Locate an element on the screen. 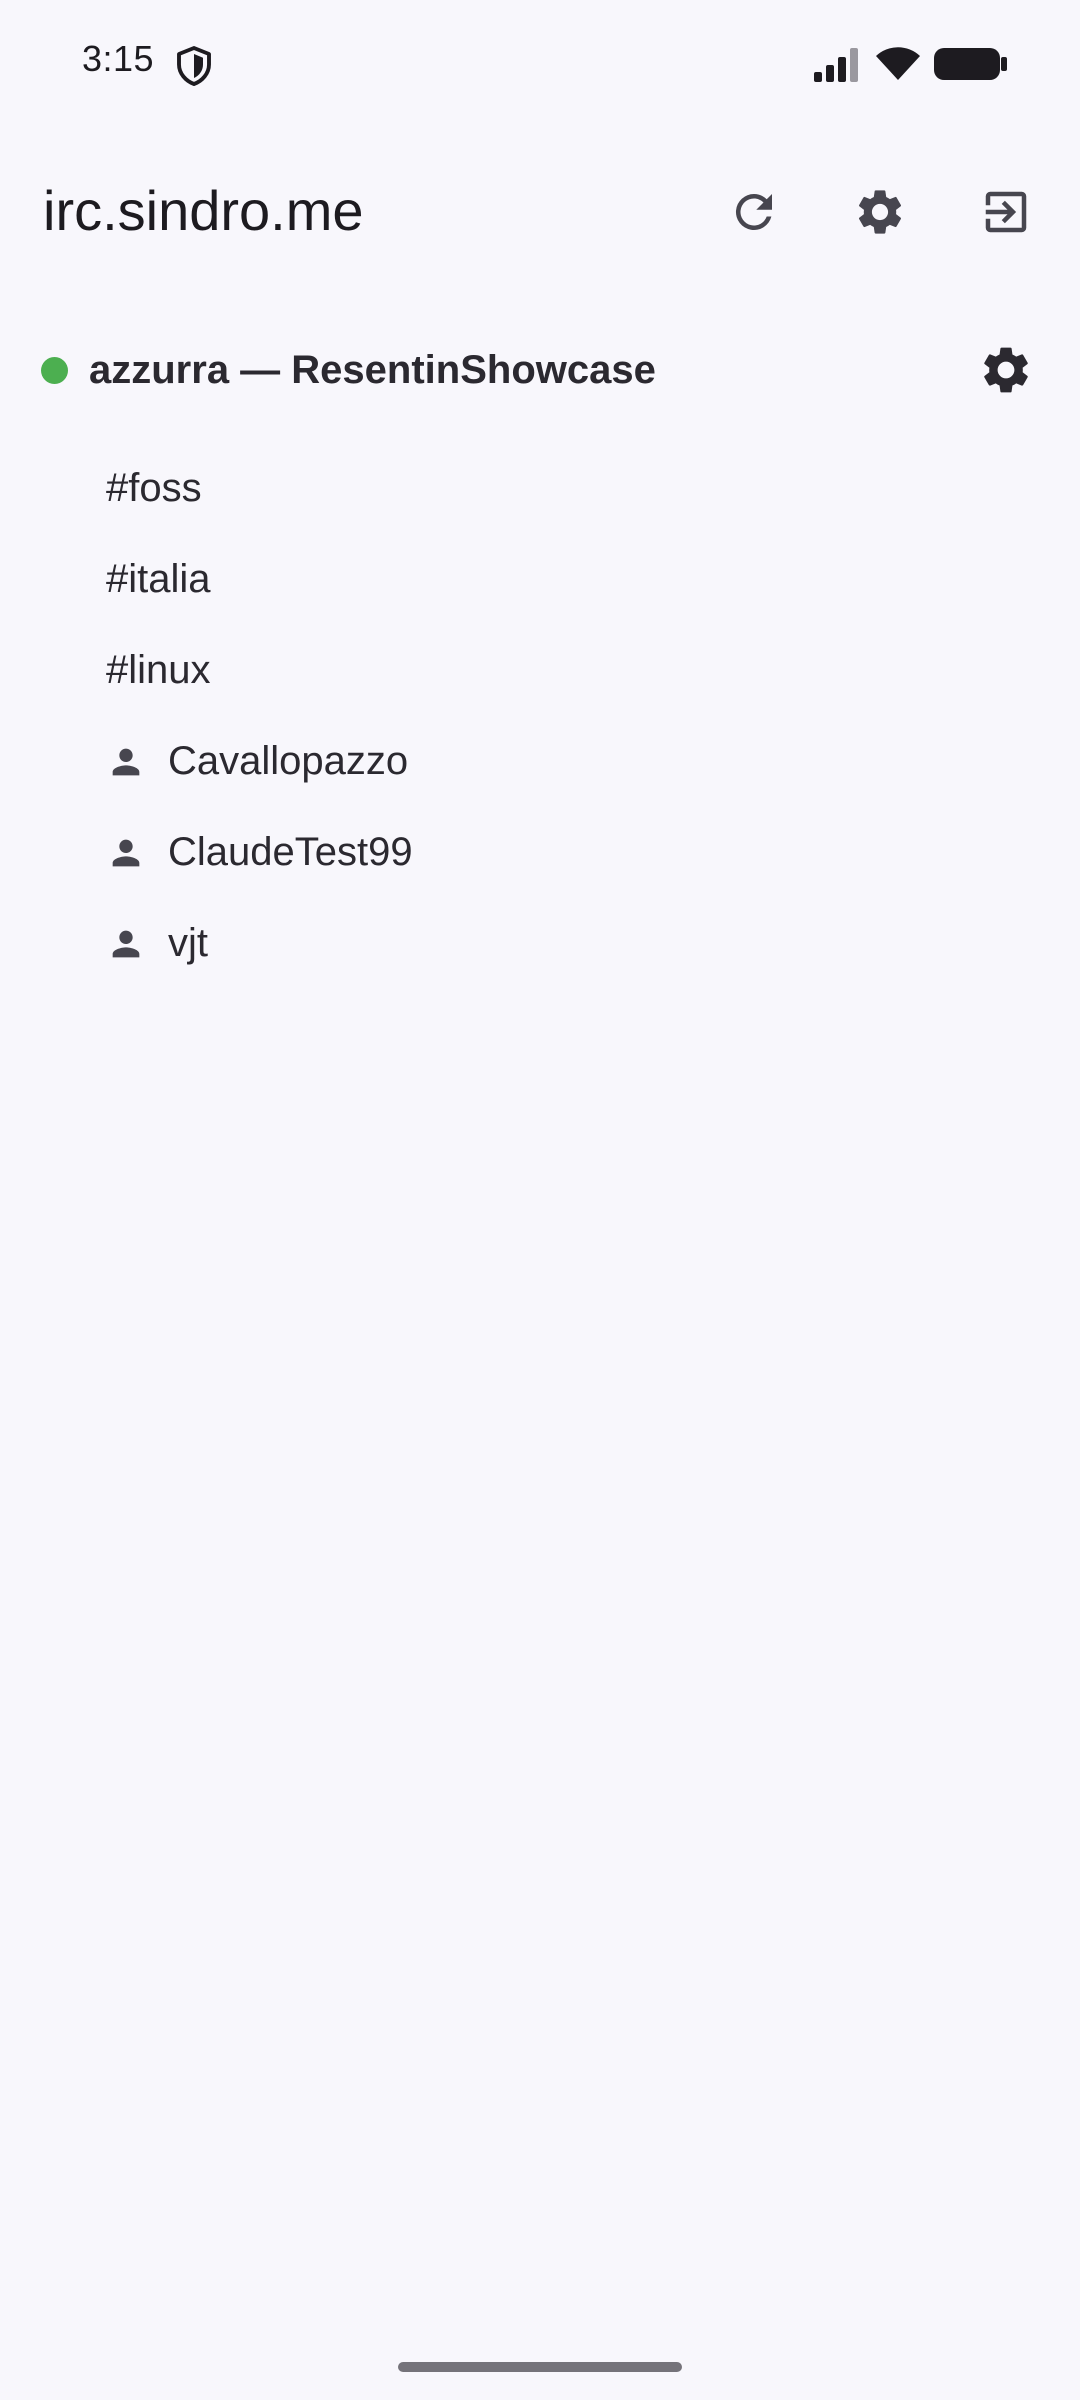  channel-item-italia: #italia is located at coordinates (540, 579).